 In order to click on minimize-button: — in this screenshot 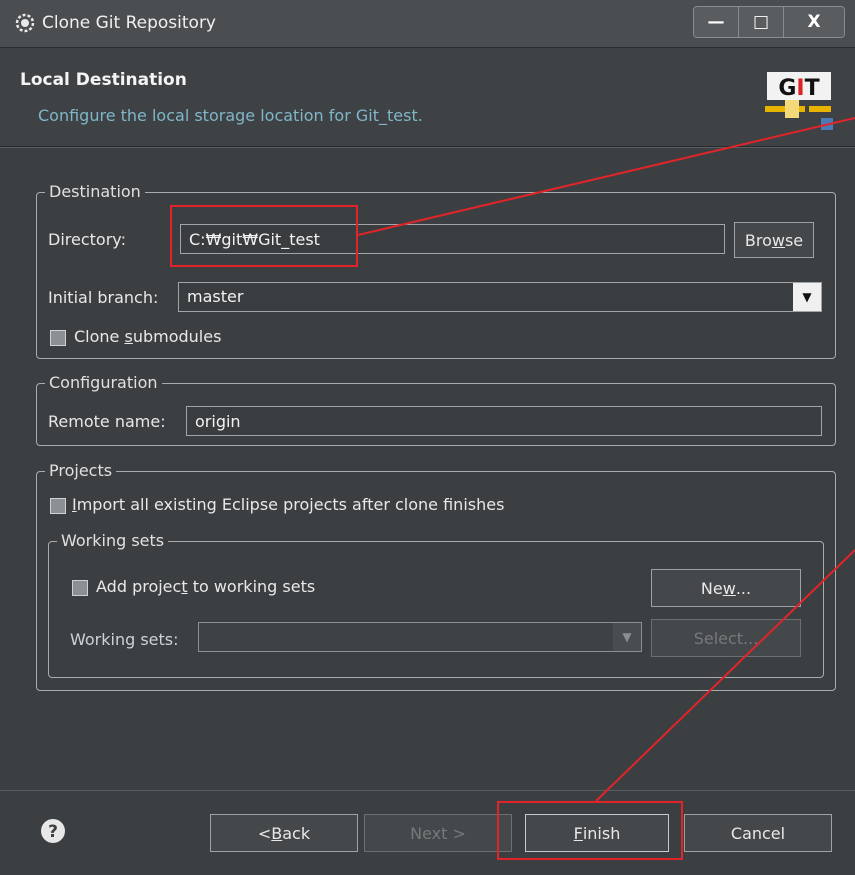, I will do `click(716, 22)`.